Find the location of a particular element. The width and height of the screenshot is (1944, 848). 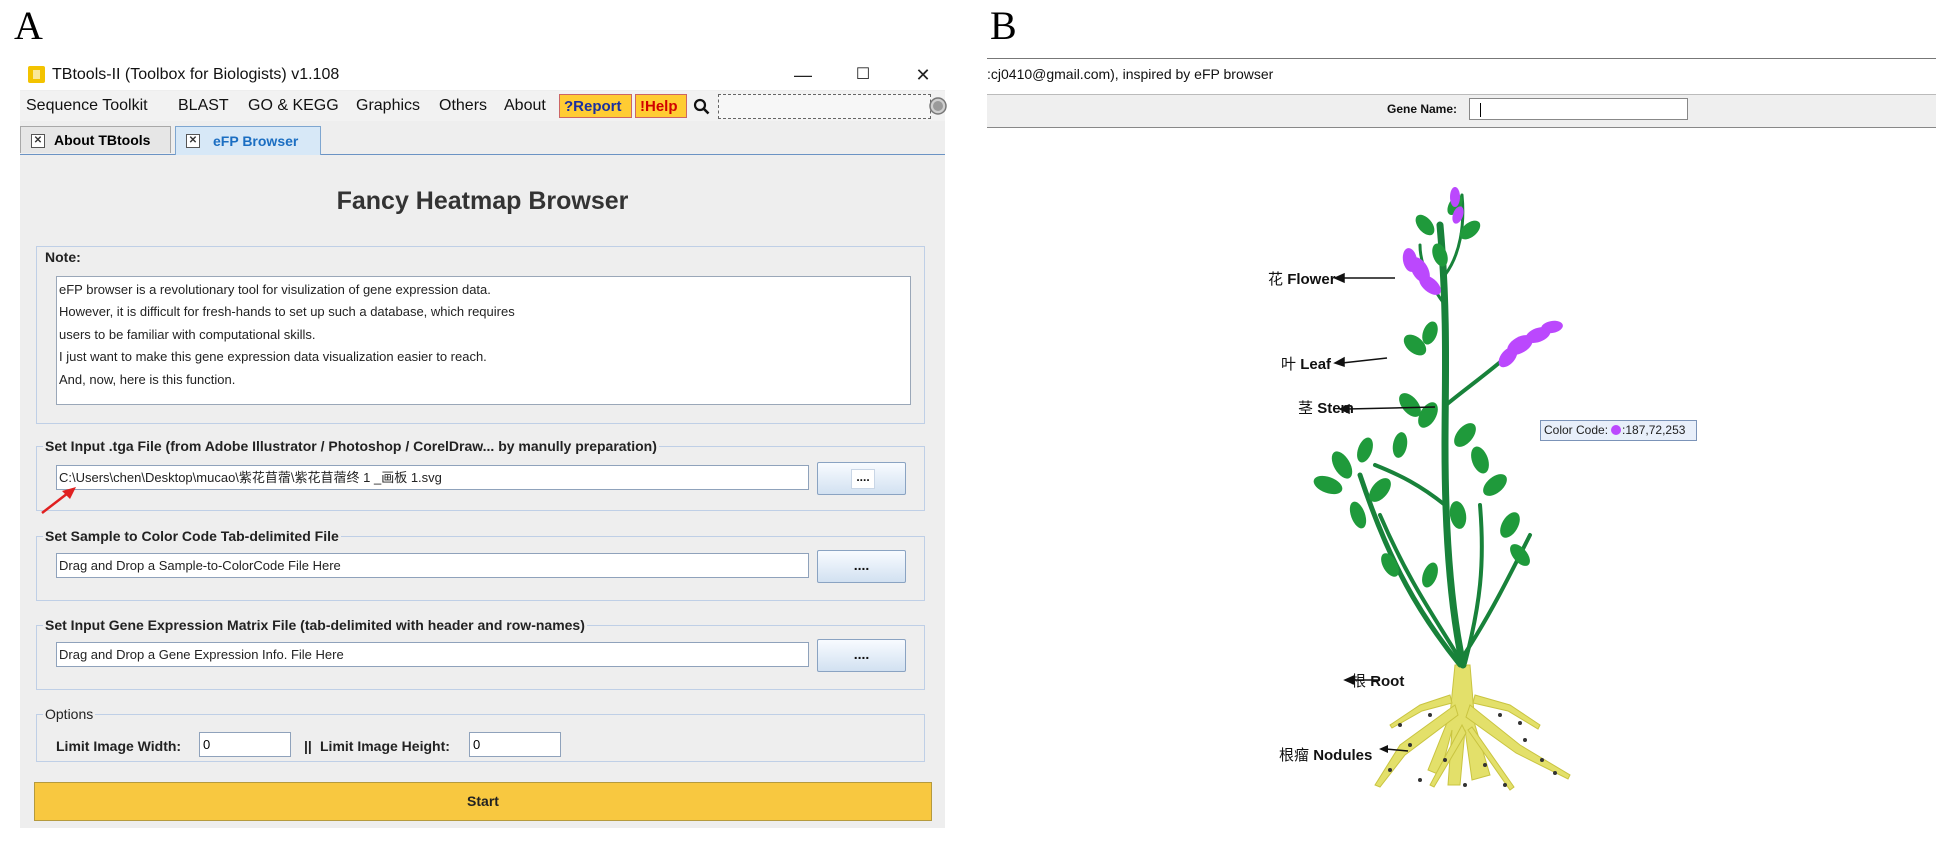

height-field: 0 is located at coordinates (515, 744).